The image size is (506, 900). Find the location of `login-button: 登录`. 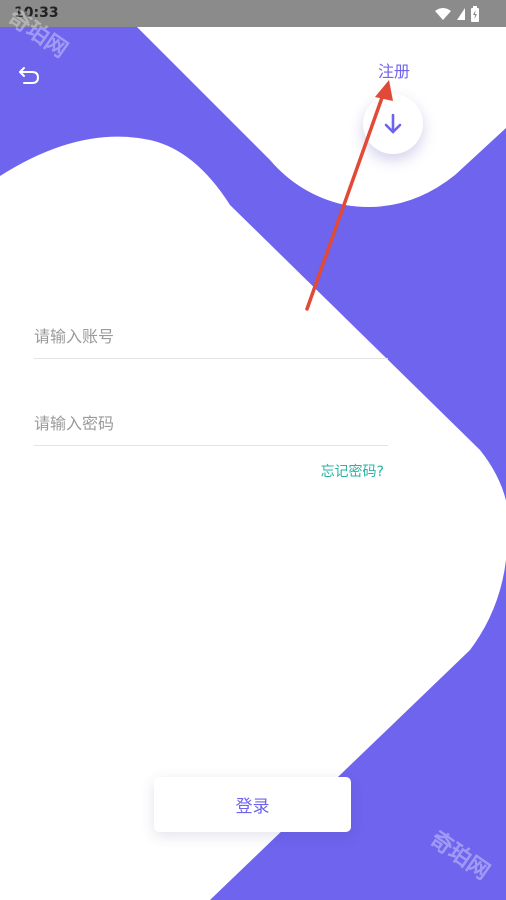

login-button: 登录 is located at coordinates (252, 804).